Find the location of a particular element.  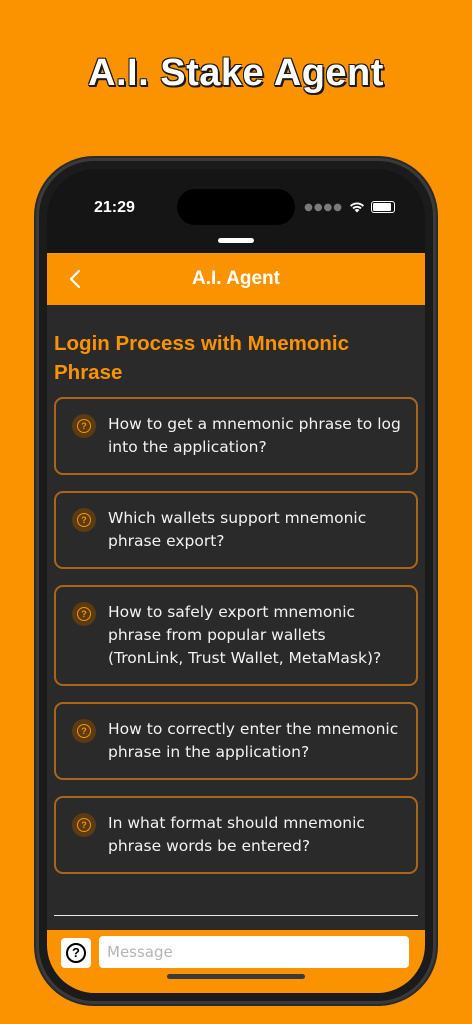

chevron-left-icon is located at coordinates (75, 279).